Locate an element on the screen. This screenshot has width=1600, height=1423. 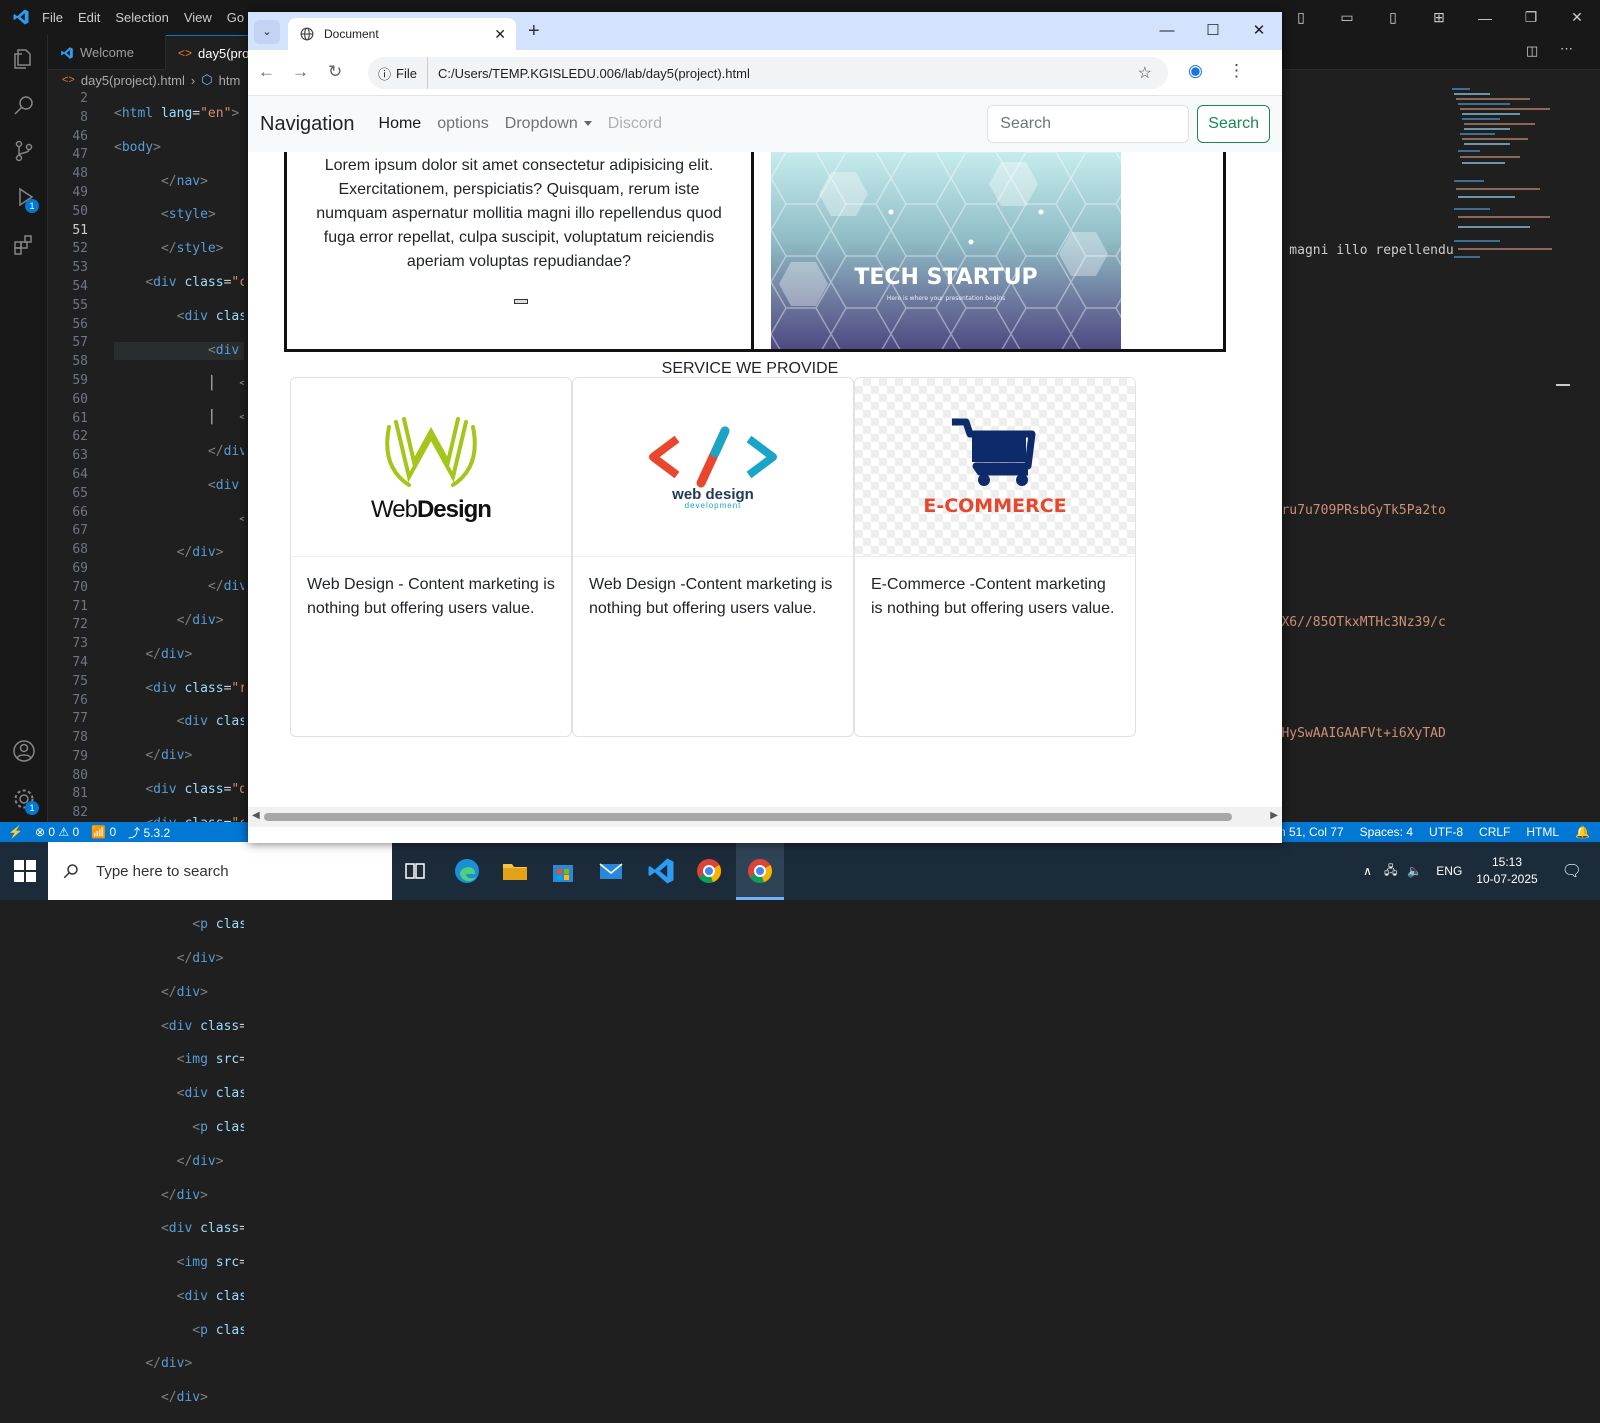
search-icon is located at coordinates (24, 105).